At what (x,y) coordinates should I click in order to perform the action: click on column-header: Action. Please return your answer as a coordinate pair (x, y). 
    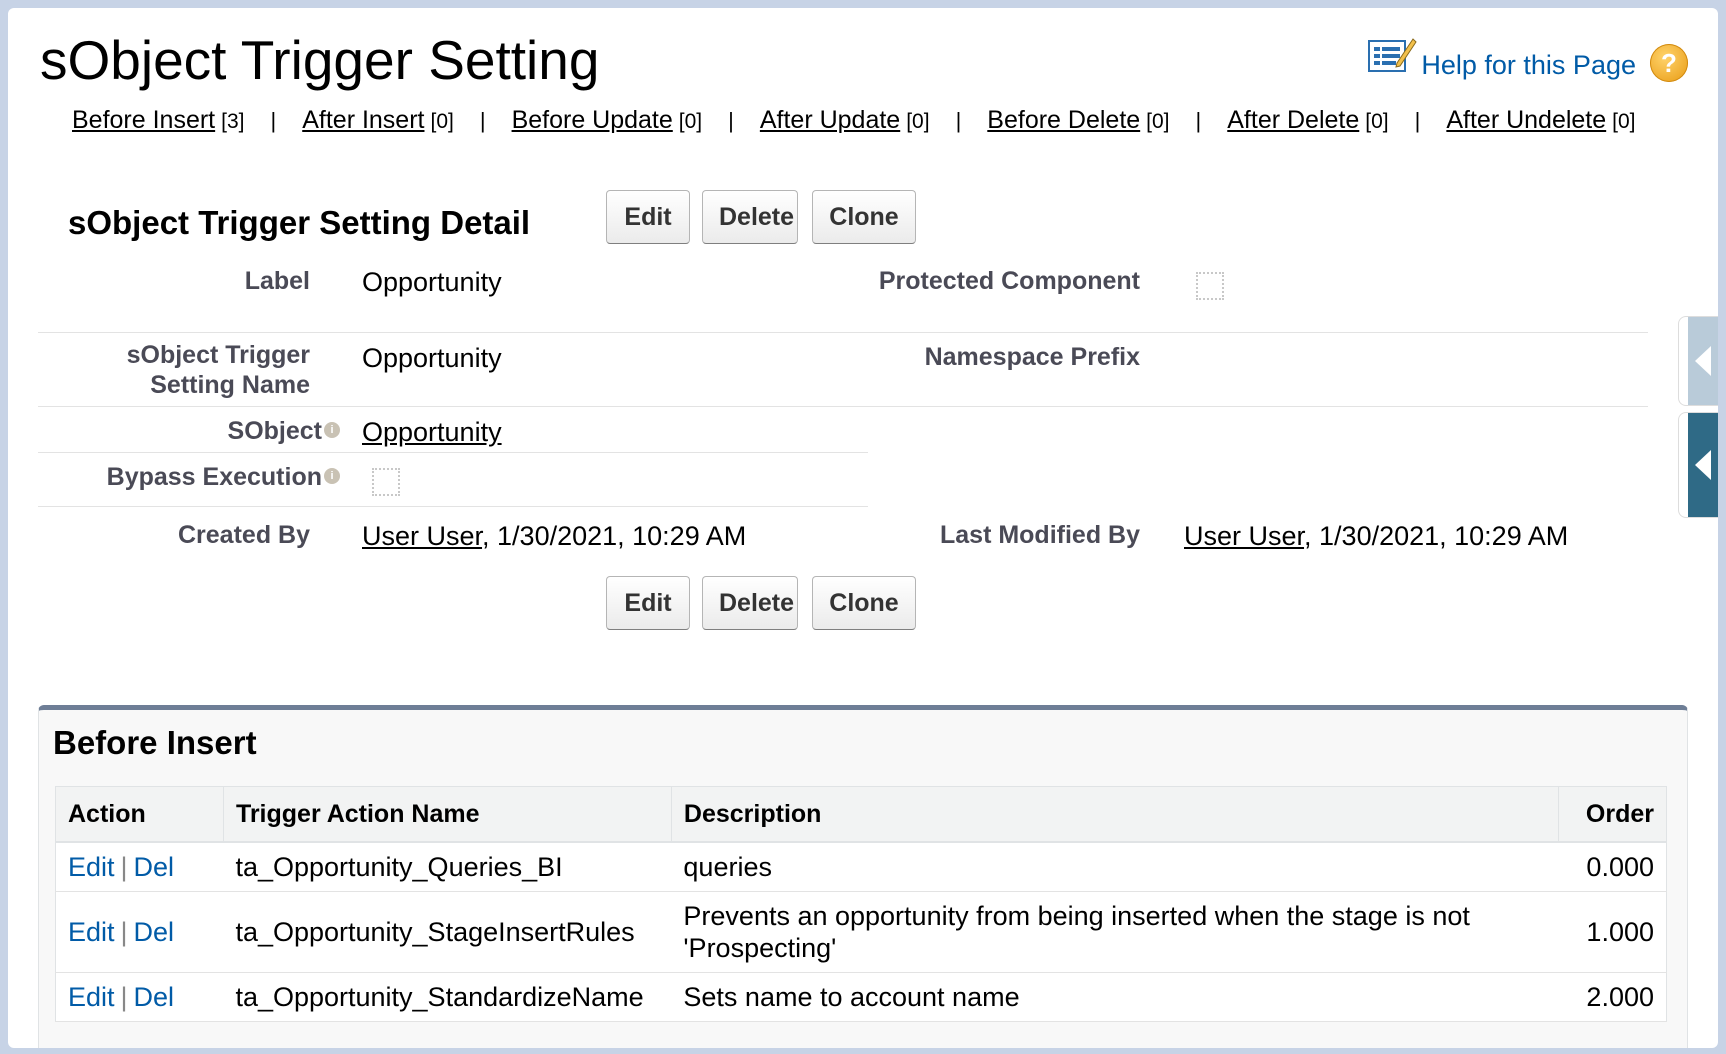
    Looking at the image, I should click on (139, 814).